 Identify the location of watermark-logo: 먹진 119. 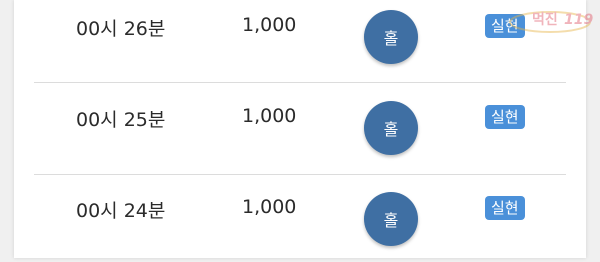
(551, 22).